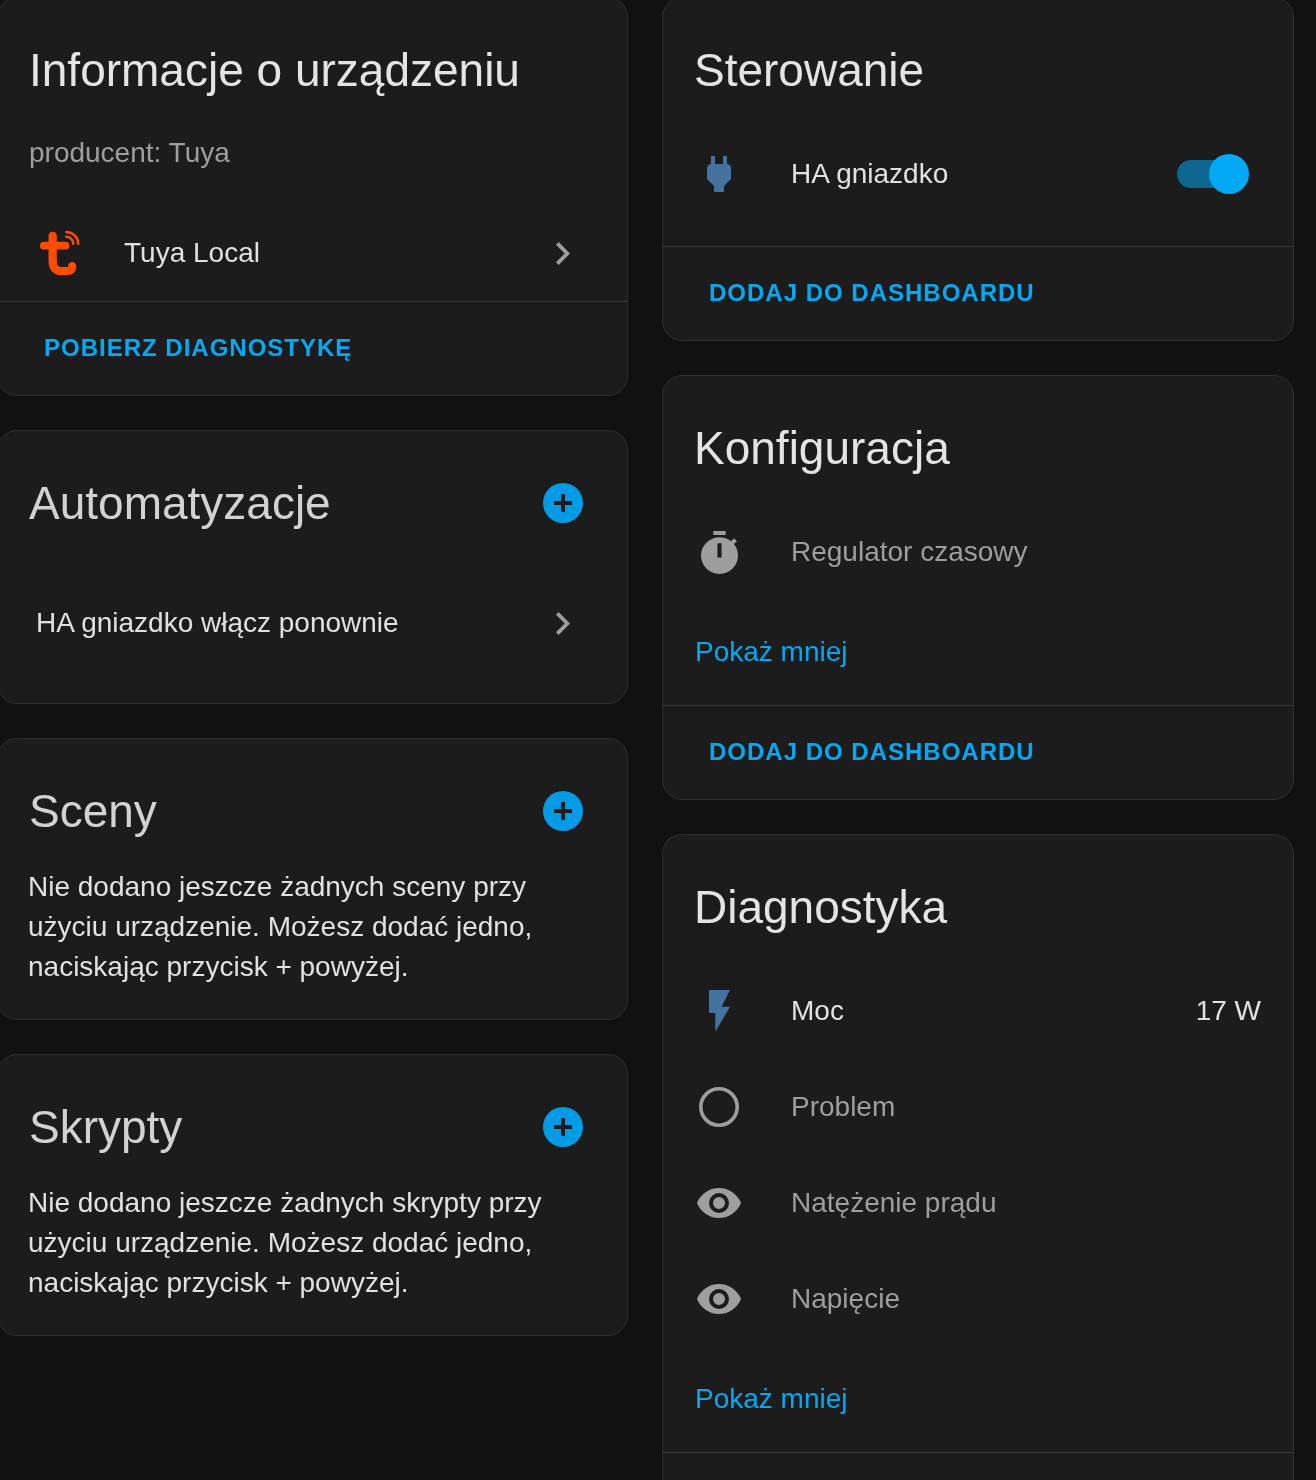 This screenshot has height=1480, width=1316. Describe the element at coordinates (180, 503) in the screenshot. I see `card-title: Automatyzacje` at that location.